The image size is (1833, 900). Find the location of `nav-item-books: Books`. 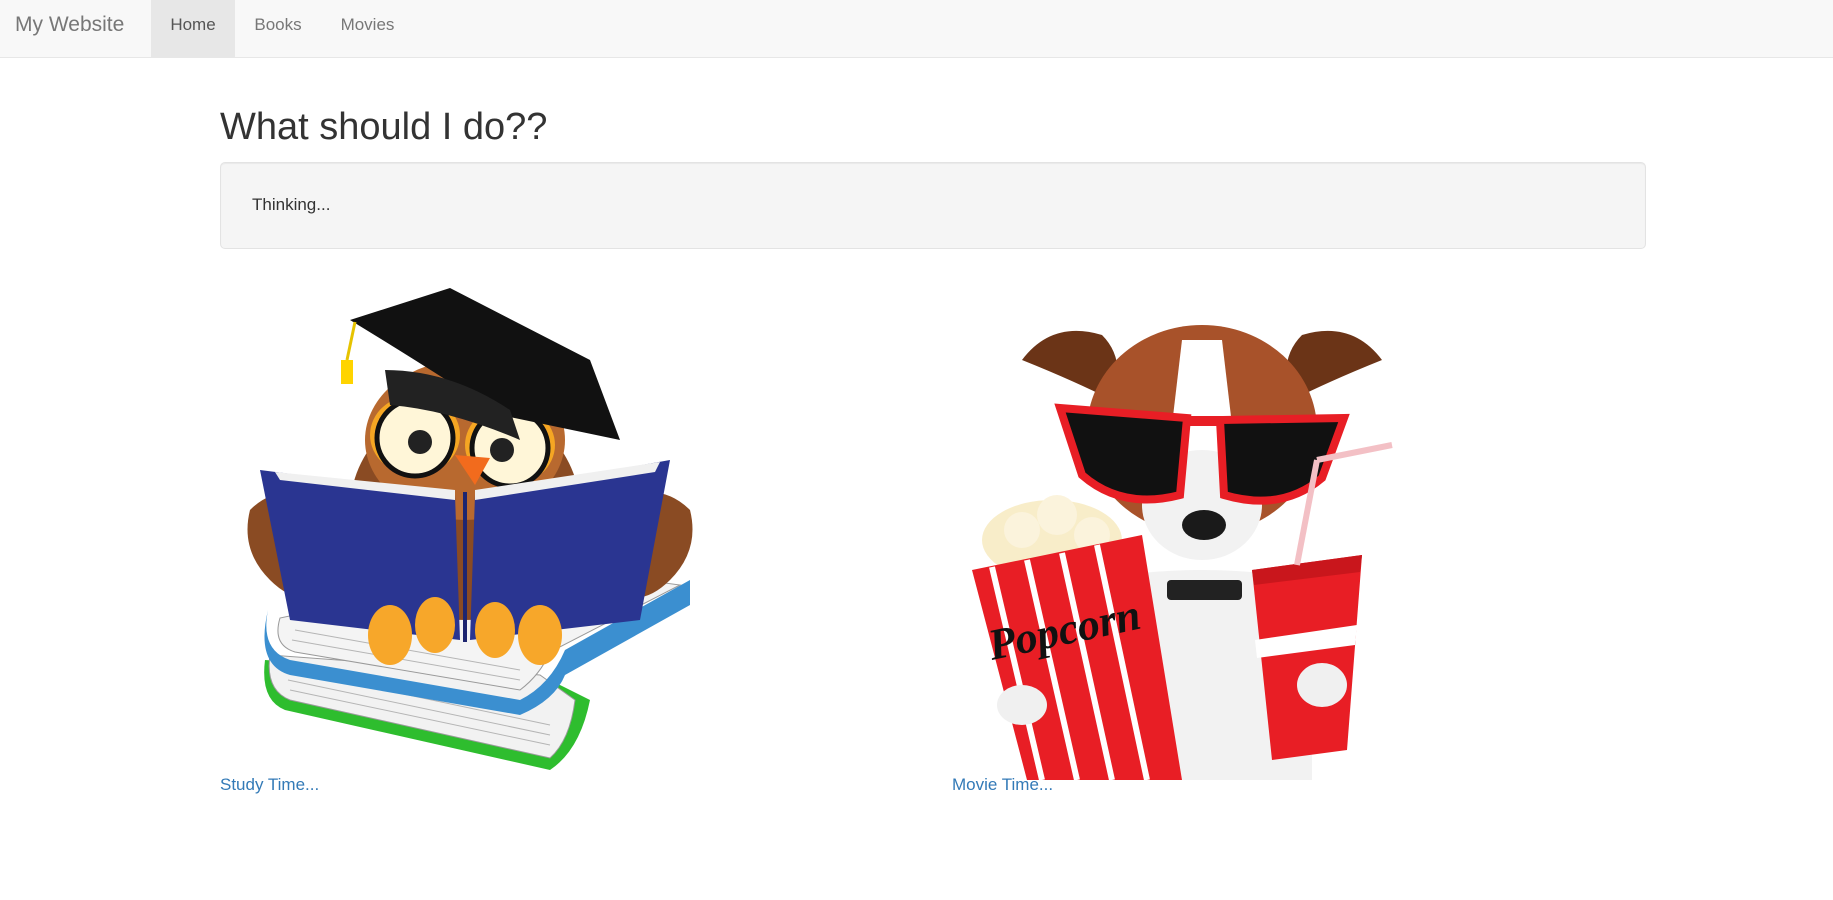

nav-item-books: Books is located at coordinates (278, 28).